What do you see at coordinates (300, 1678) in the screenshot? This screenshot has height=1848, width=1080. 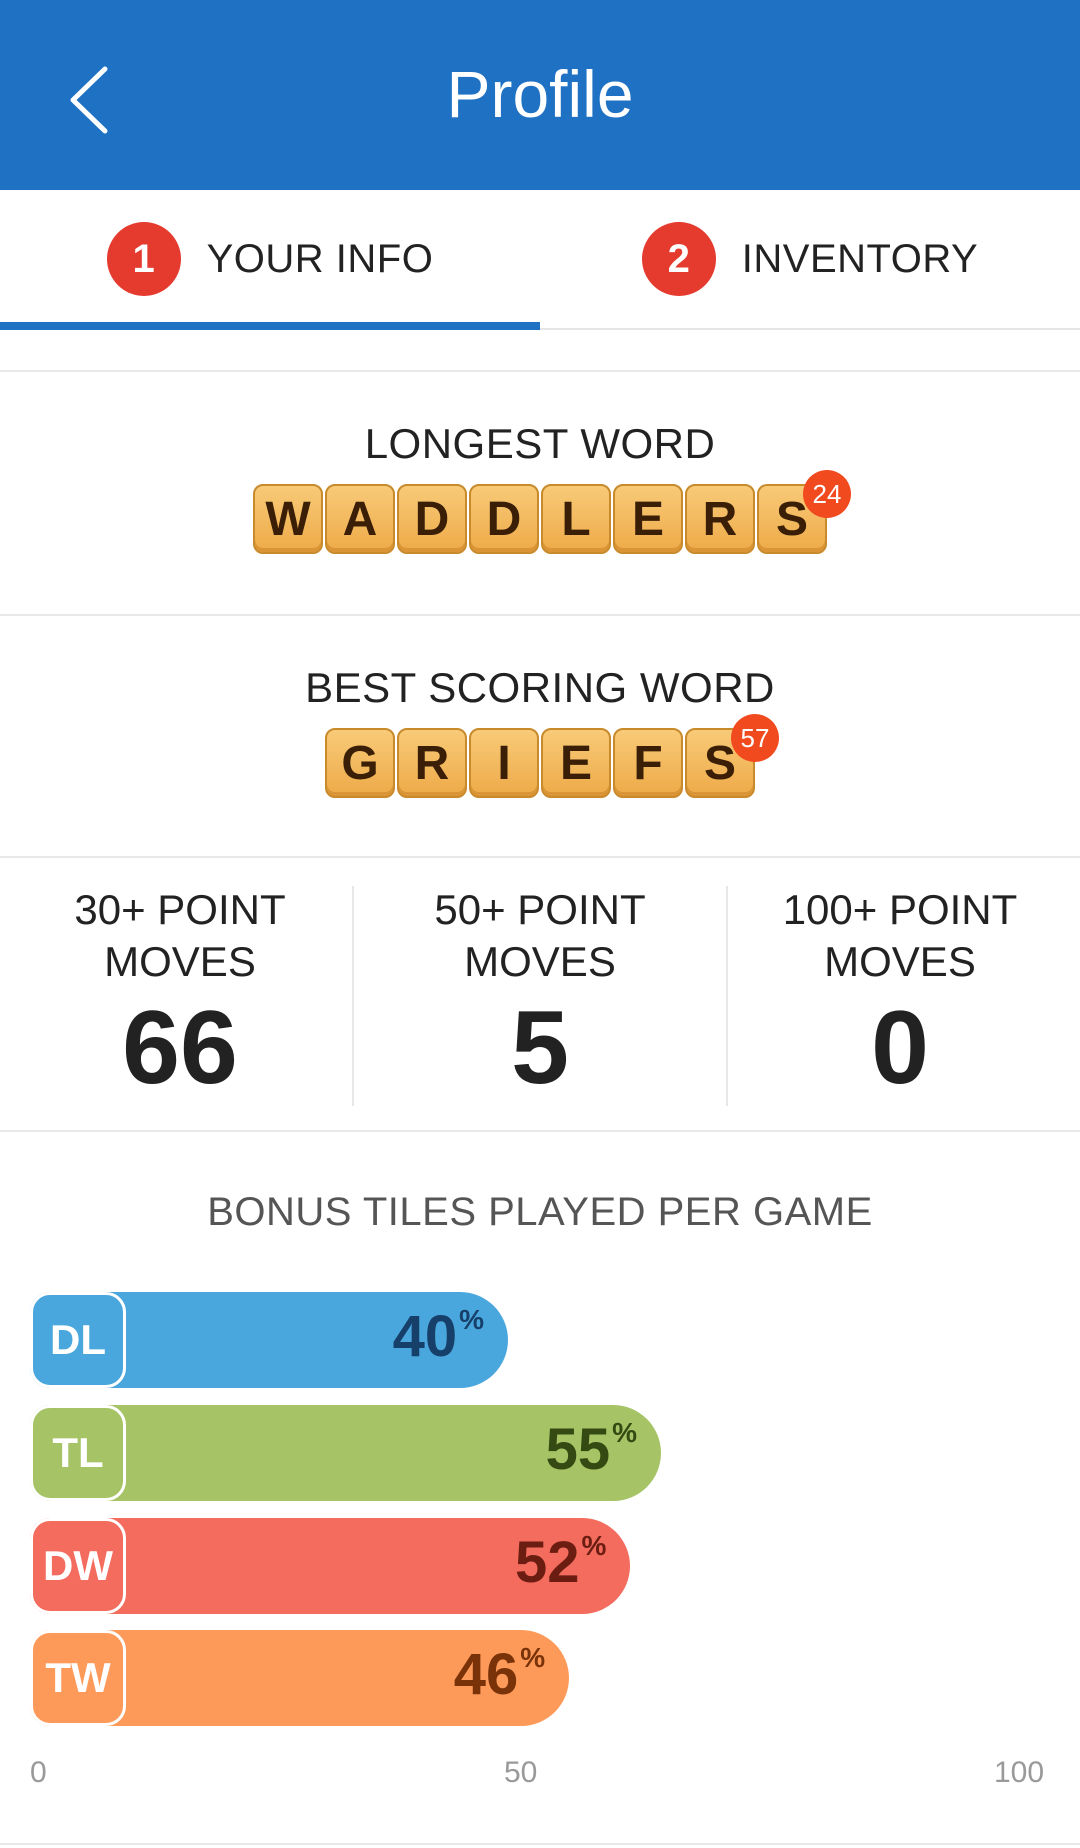 I see `bar-tw: TW 46%` at bounding box center [300, 1678].